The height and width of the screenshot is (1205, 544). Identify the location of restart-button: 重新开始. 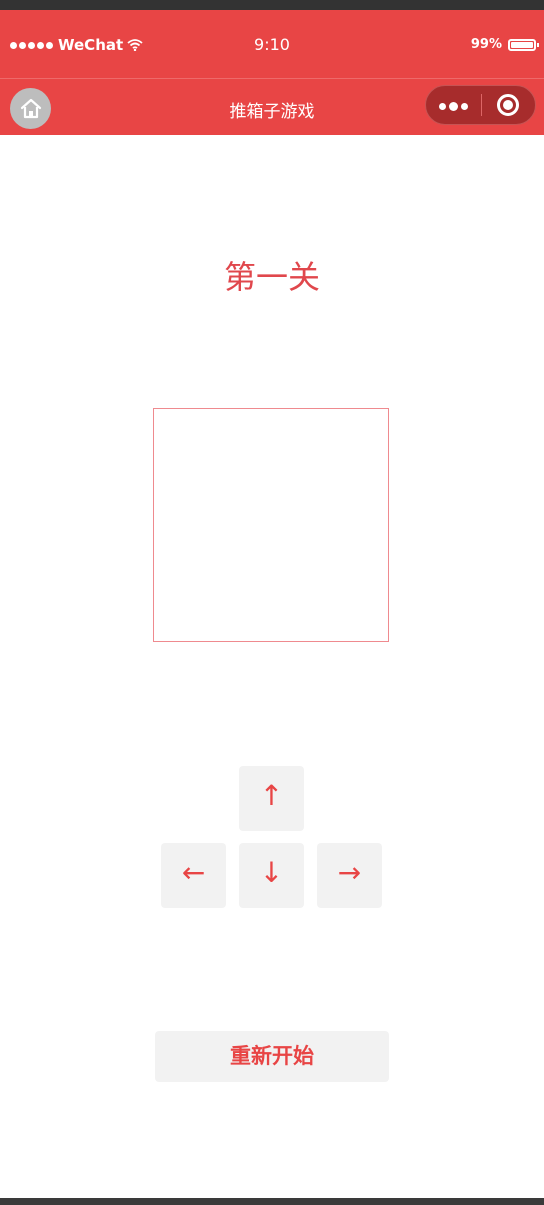
(272, 1056).